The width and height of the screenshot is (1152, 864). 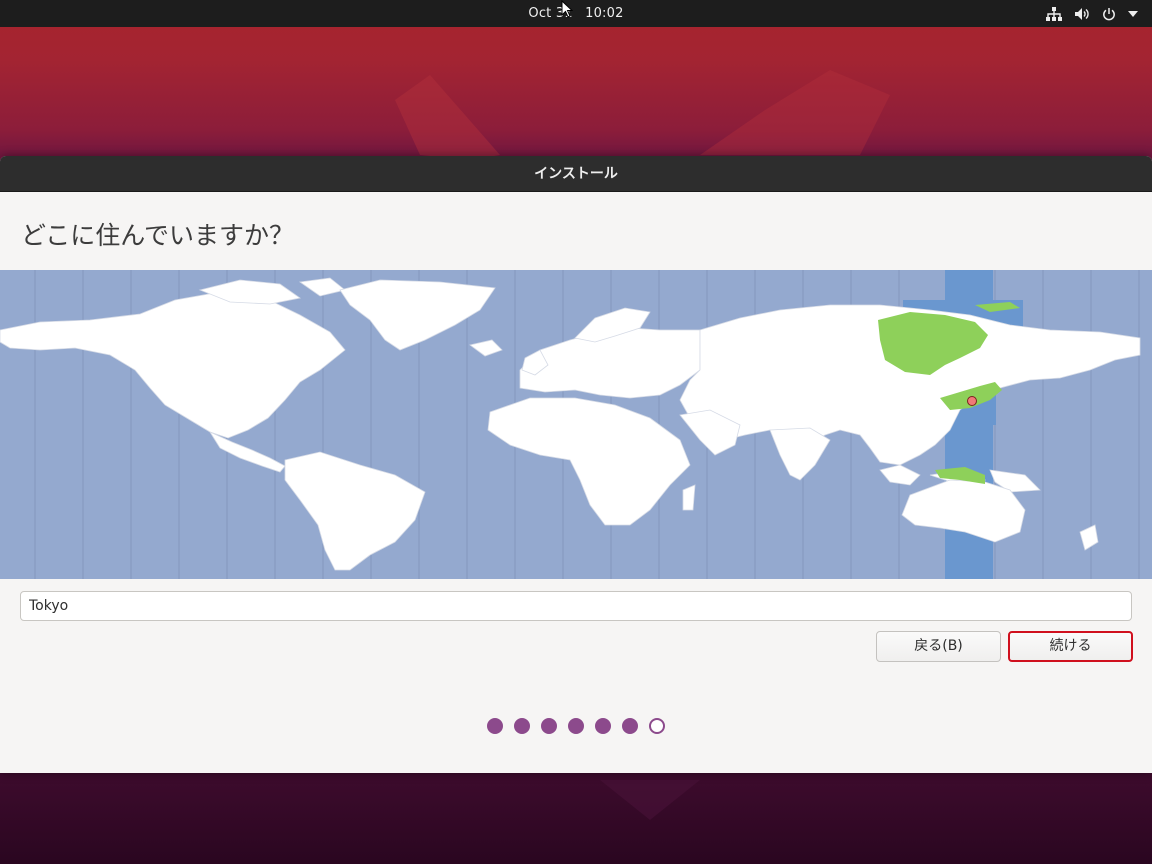 I want to click on chevron-down-icon, so click(x=1133, y=14).